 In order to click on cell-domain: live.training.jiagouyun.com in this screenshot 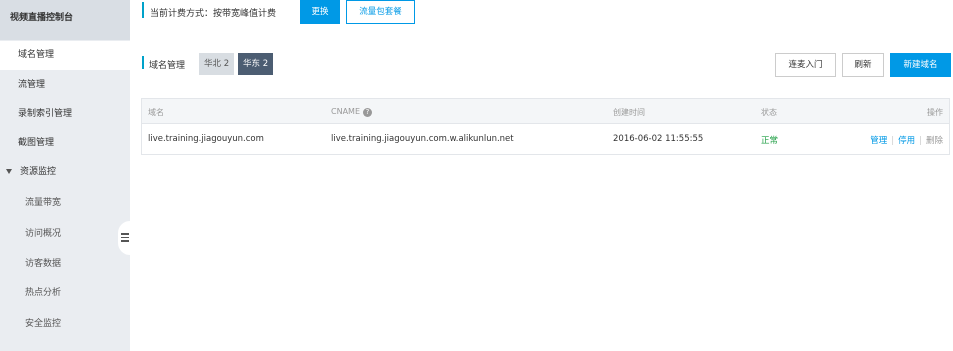, I will do `click(206, 139)`.